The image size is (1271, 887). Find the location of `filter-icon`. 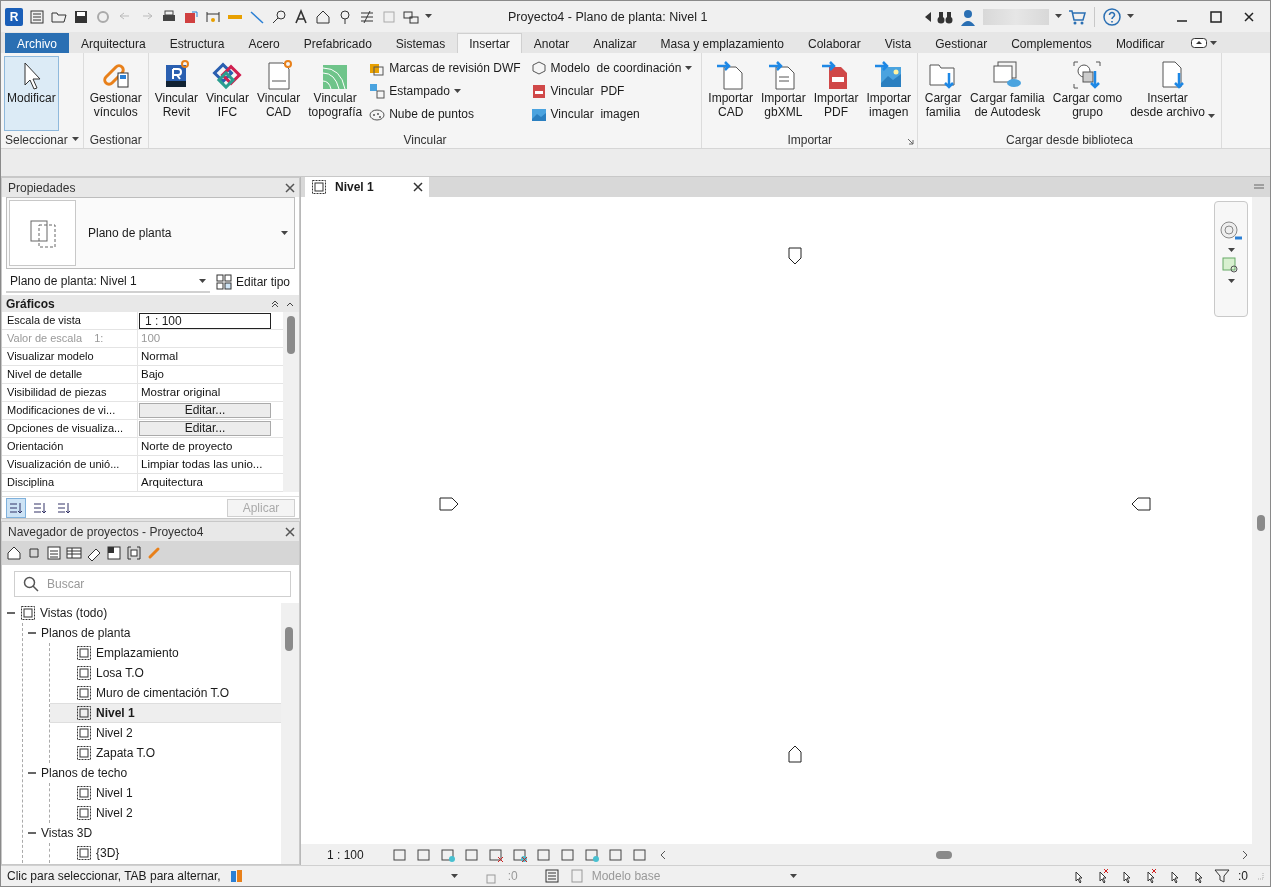

filter-icon is located at coordinates (1222, 876).